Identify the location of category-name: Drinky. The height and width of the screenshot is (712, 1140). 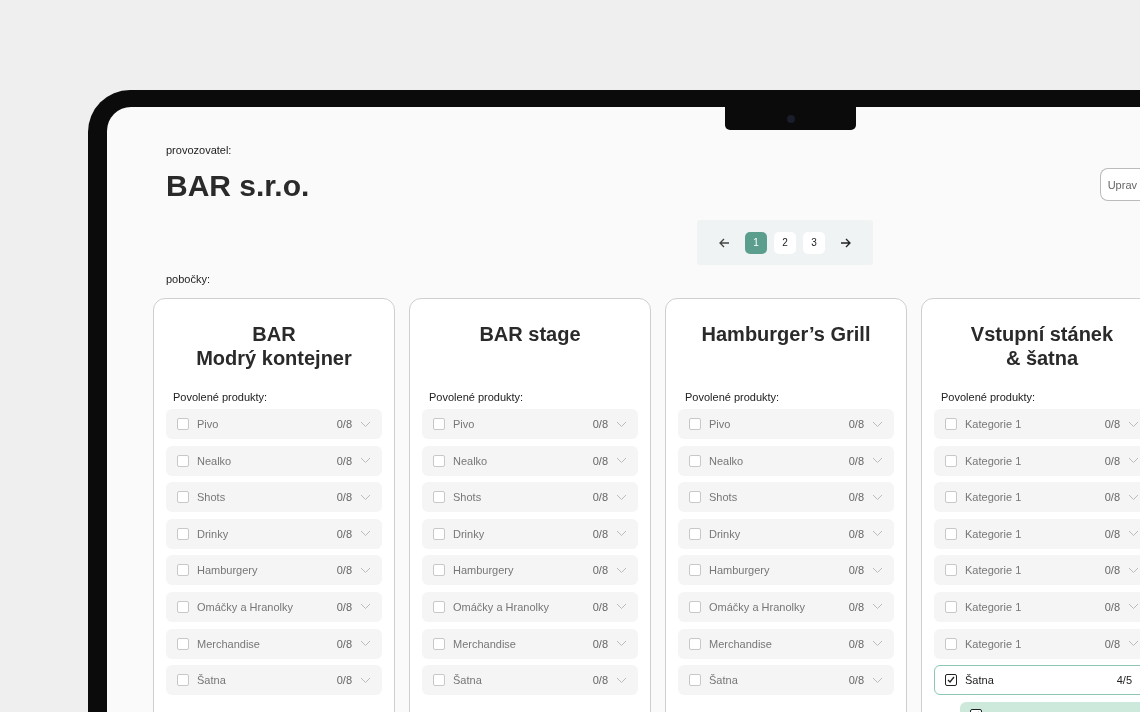
(725, 533).